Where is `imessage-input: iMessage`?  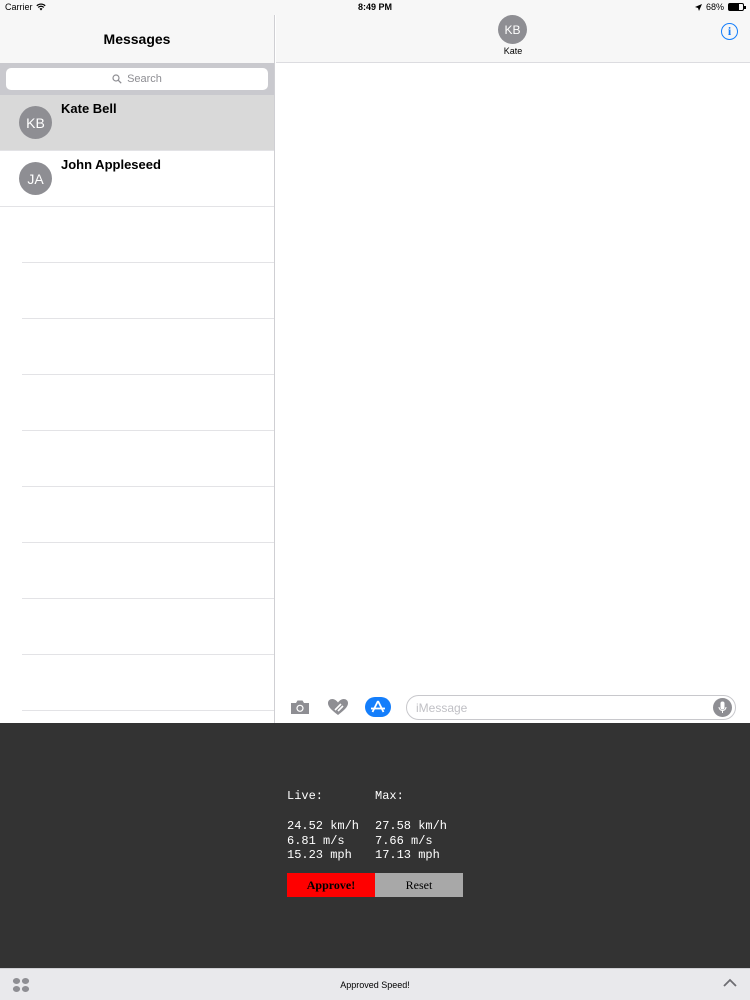
imessage-input: iMessage is located at coordinates (571, 707).